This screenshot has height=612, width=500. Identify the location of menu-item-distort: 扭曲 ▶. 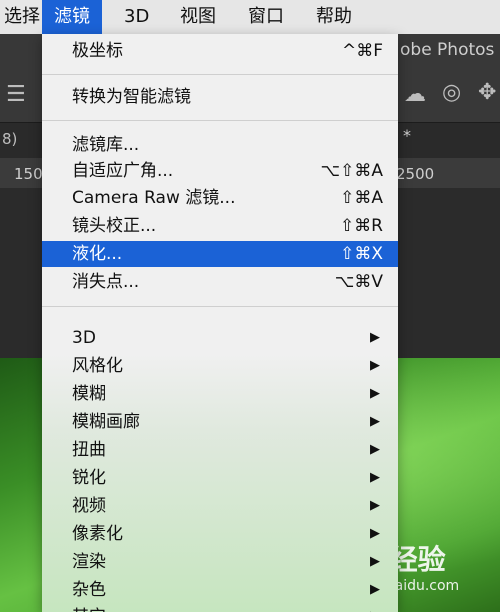
(220, 450).